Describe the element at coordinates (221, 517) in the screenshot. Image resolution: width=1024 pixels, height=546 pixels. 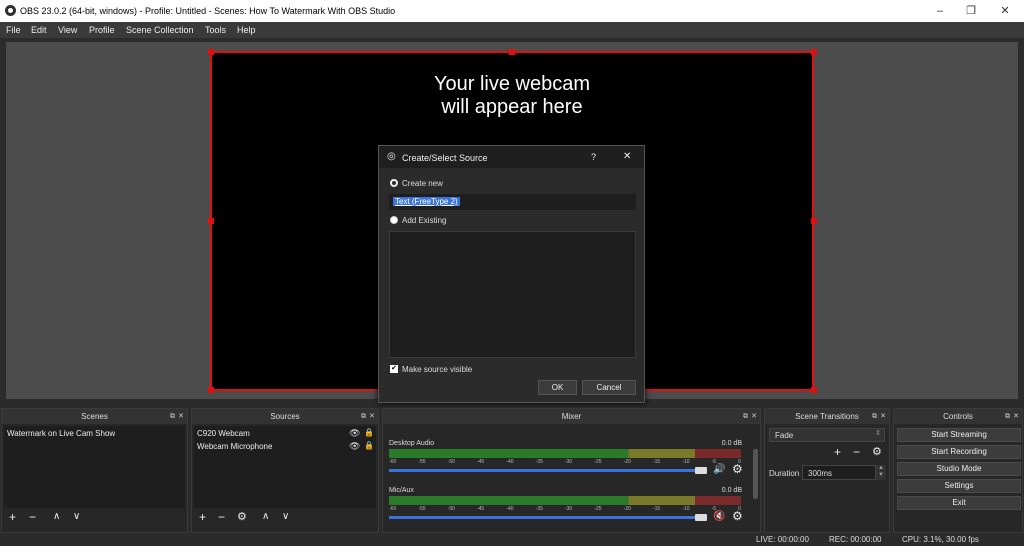
I see `remove-source-icon: −` at that location.